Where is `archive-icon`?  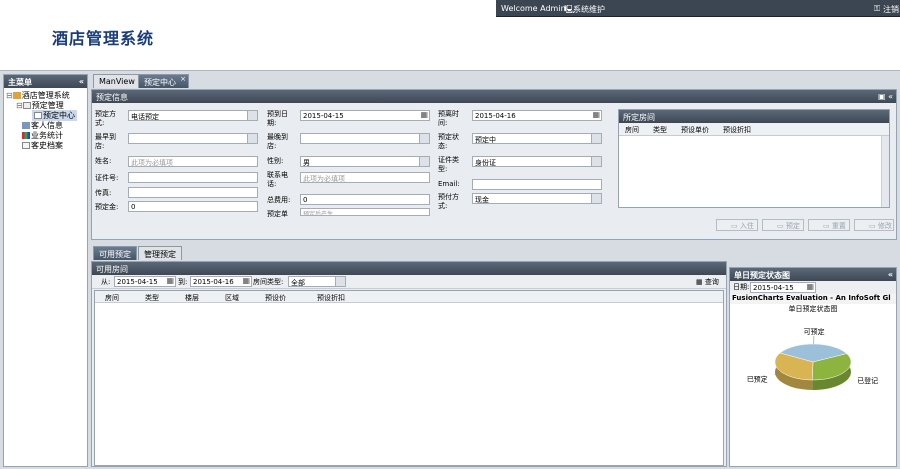 archive-icon is located at coordinates (26, 145).